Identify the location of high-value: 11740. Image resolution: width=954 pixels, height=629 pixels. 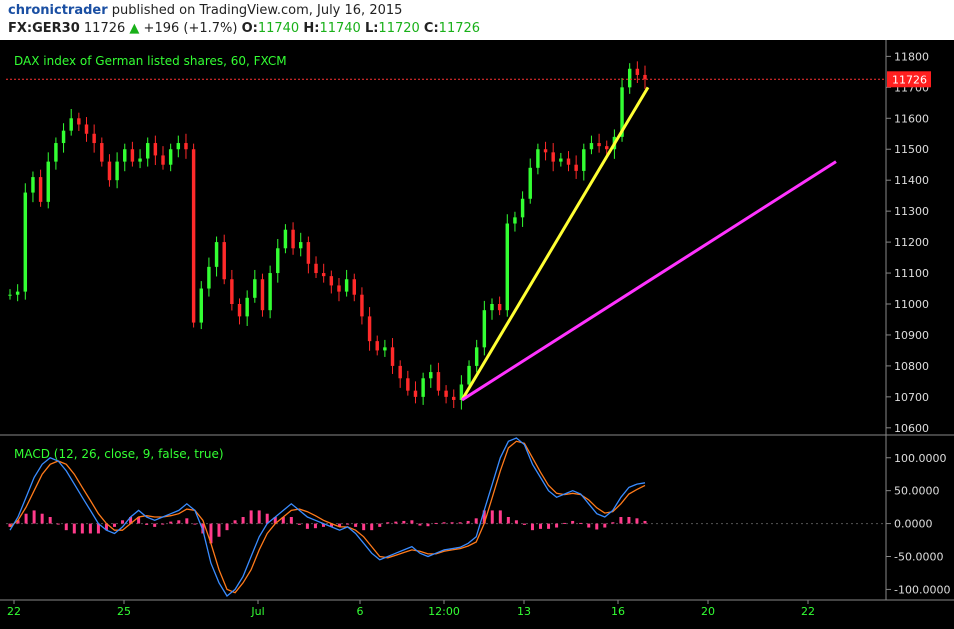
(340, 28).